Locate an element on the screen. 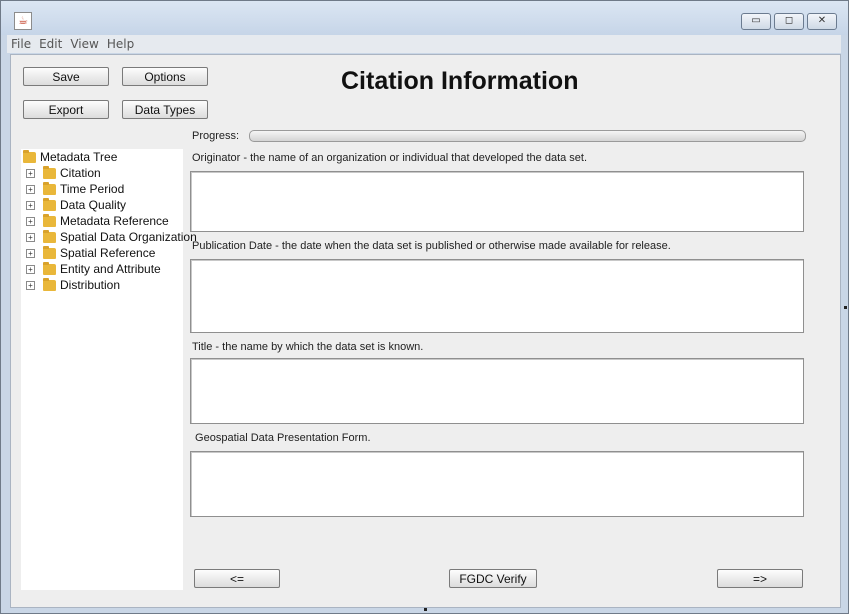 The height and width of the screenshot is (614, 849). menu-help: Help is located at coordinates (120, 43).